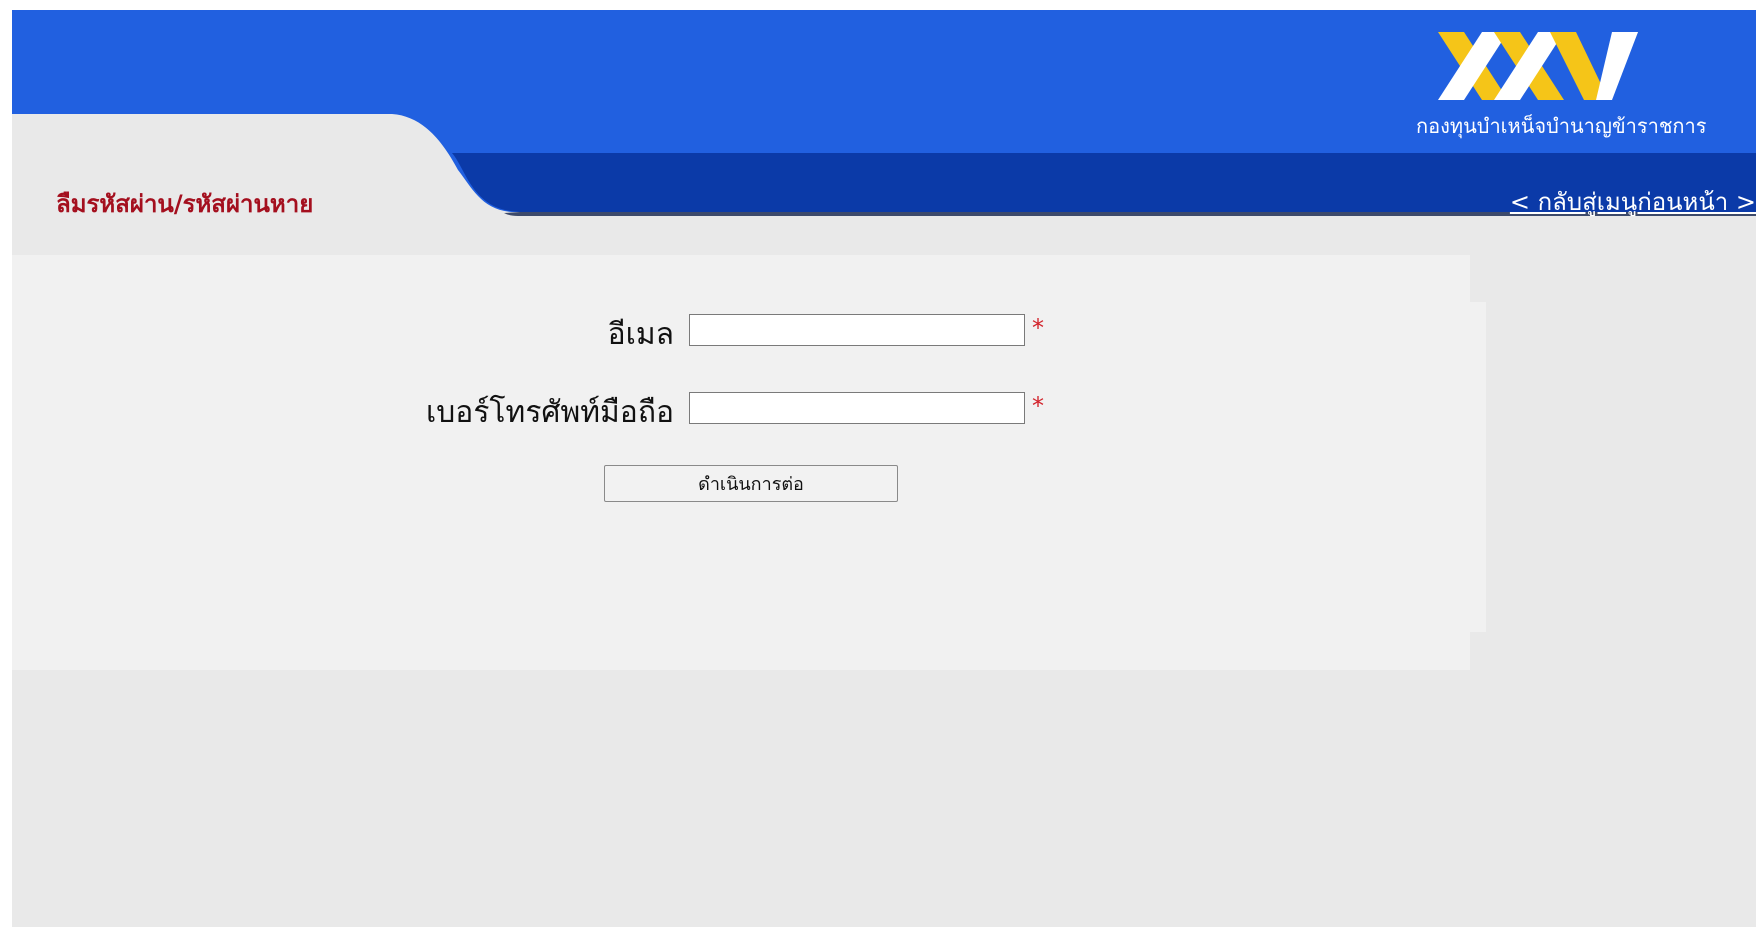  I want to click on page-title: ลืมรหัสผ่าน/รหัสผ่านหาย, so click(185, 204).